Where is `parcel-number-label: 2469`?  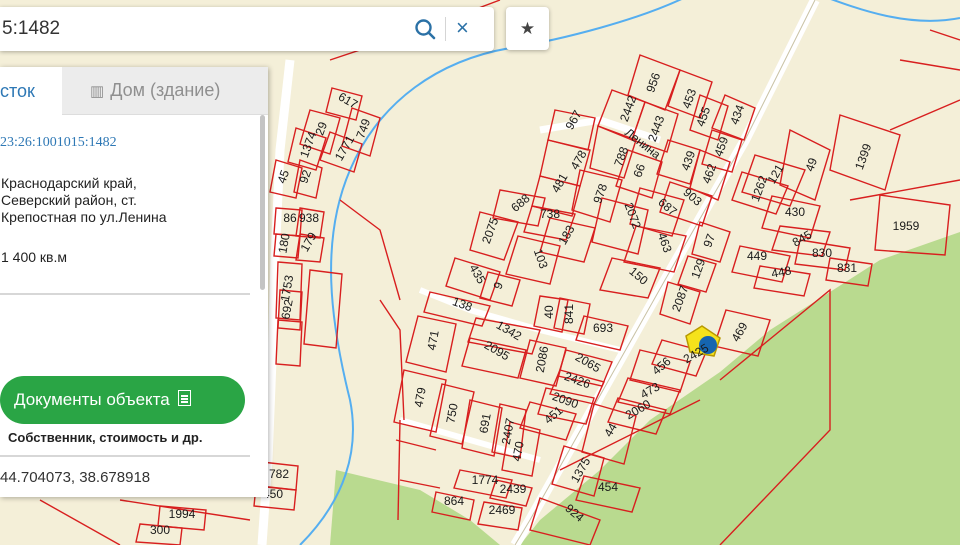 parcel-number-label: 2469 is located at coordinates (502, 510).